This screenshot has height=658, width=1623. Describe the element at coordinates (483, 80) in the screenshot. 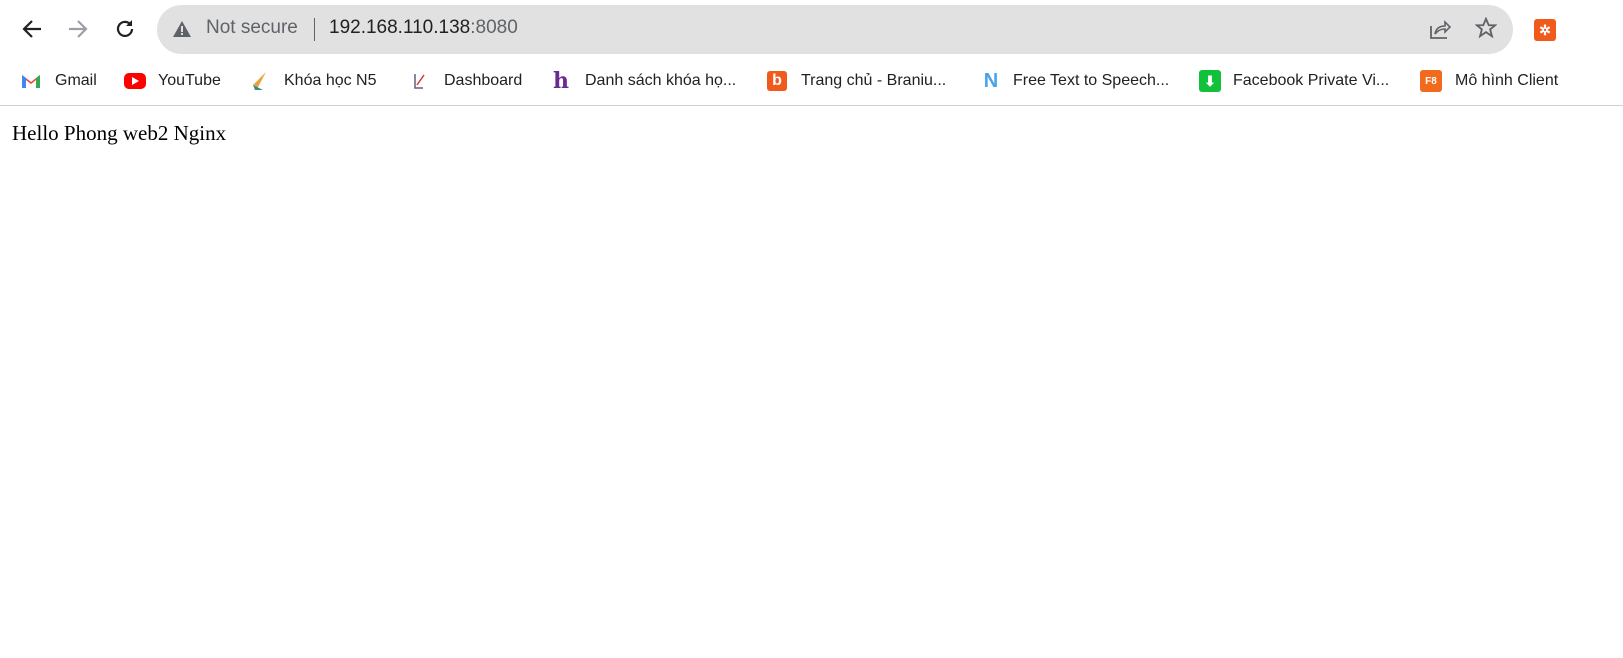

I see `bookmark-label: Dashboard` at that location.